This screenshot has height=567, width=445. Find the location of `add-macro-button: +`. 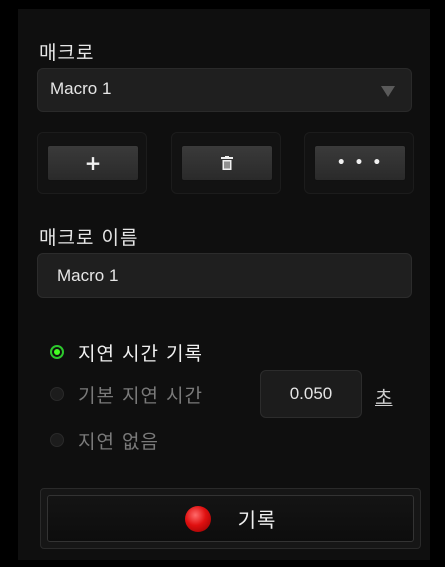

add-macro-button: + is located at coordinates (93, 163).